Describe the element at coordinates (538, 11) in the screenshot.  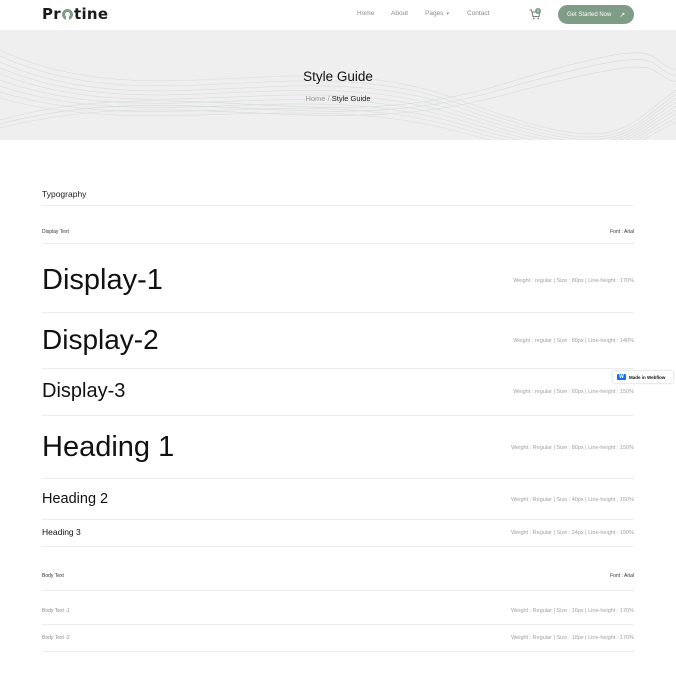
I see `cart-count-badge: 0` at that location.